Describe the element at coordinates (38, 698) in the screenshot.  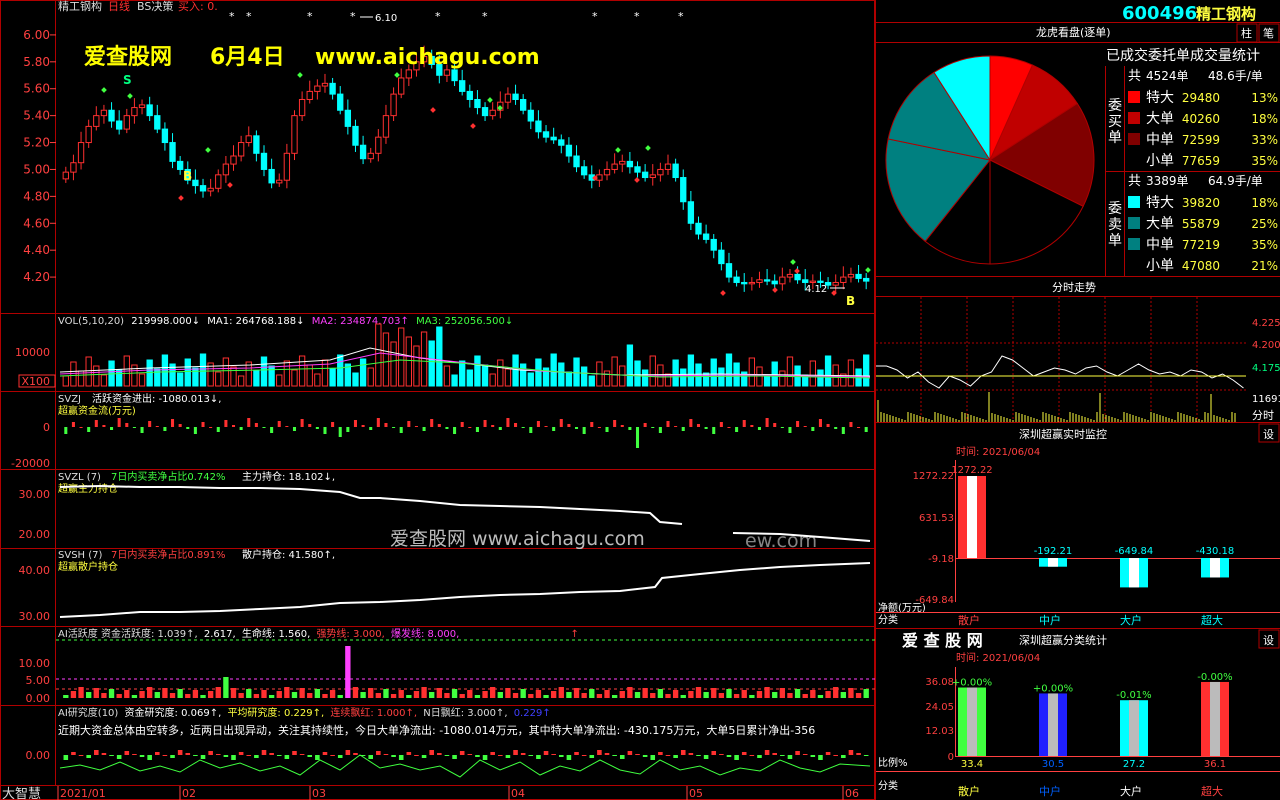
I see `ai-act-tick: 0.00` at that location.